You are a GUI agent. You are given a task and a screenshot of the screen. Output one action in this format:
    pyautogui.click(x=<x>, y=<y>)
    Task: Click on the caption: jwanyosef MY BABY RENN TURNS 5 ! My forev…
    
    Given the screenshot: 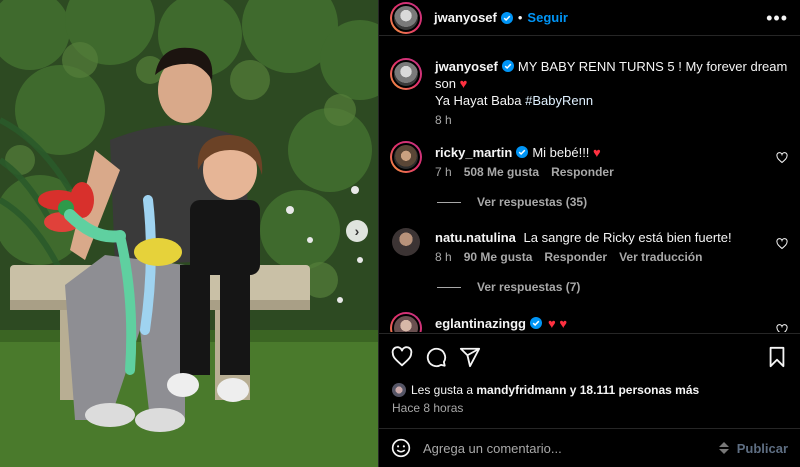 What is the action you would take?
    pyautogui.click(x=589, y=92)
    